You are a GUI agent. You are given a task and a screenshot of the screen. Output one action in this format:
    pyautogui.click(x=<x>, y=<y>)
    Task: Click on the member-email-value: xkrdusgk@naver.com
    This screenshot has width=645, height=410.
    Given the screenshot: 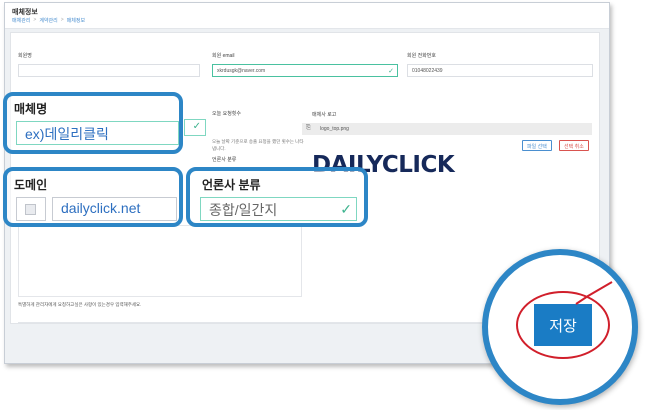 What is the action you would take?
    pyautogui.click(x=241, y=71)
    